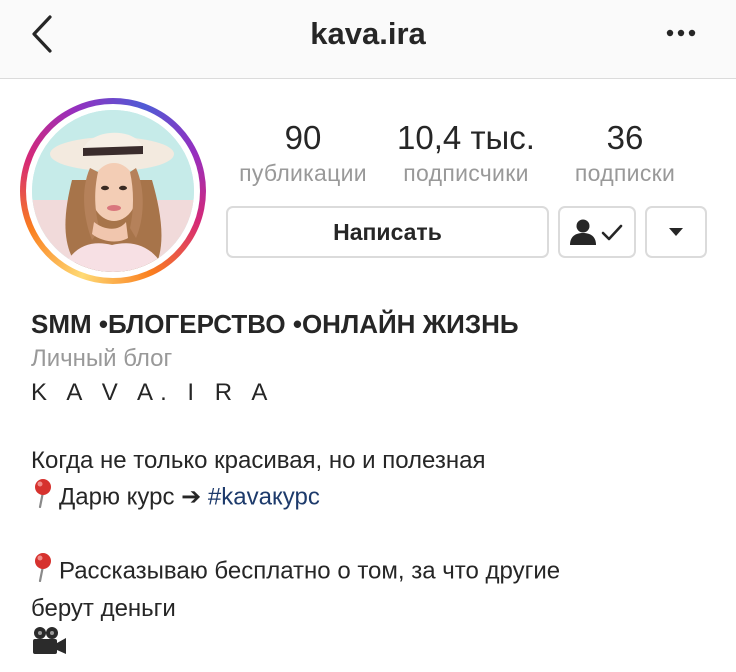  Describe the element at coordinates (258, 460) in the screenshot. I see `bio-line-1: Когда не только красивая, но и полезная` at that location.